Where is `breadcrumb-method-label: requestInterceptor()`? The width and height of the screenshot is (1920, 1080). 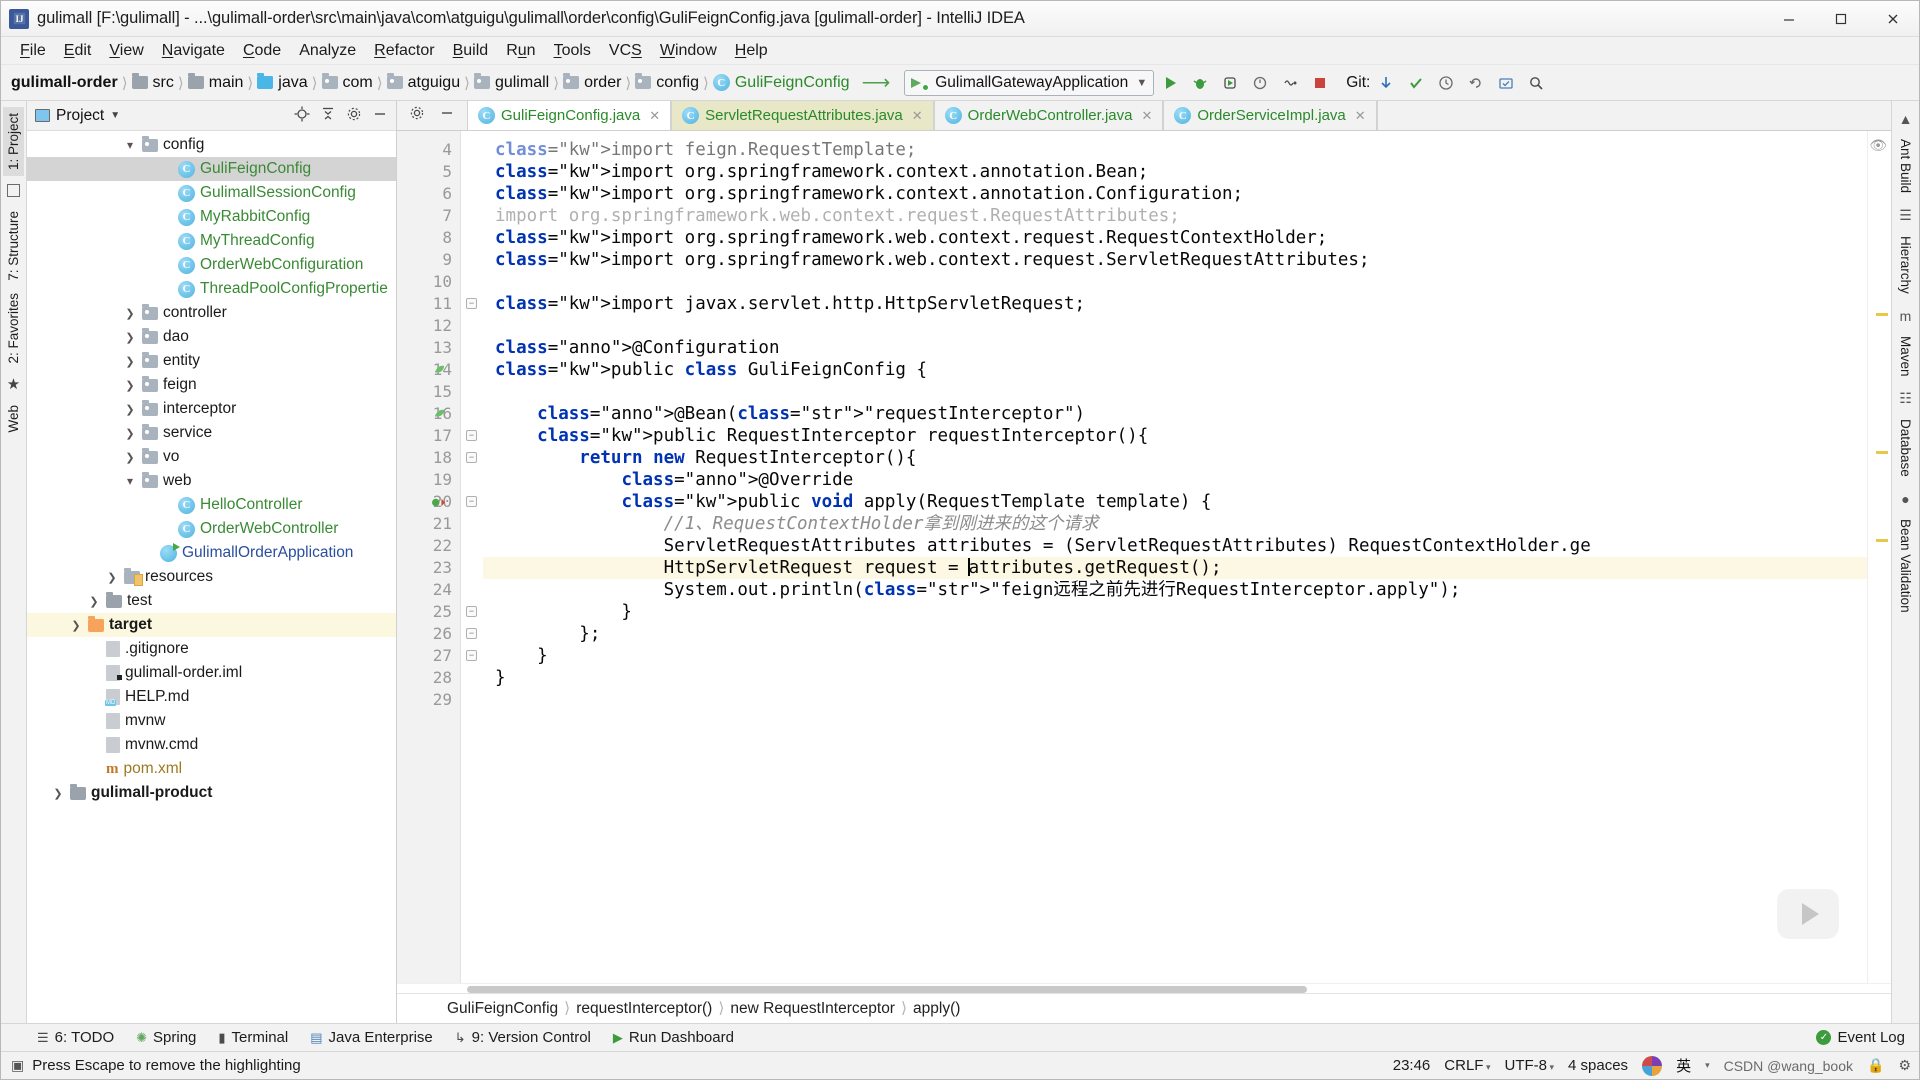 breadcrumb-method-label: requestInterceptor() is located at coordinates (644, 1009).